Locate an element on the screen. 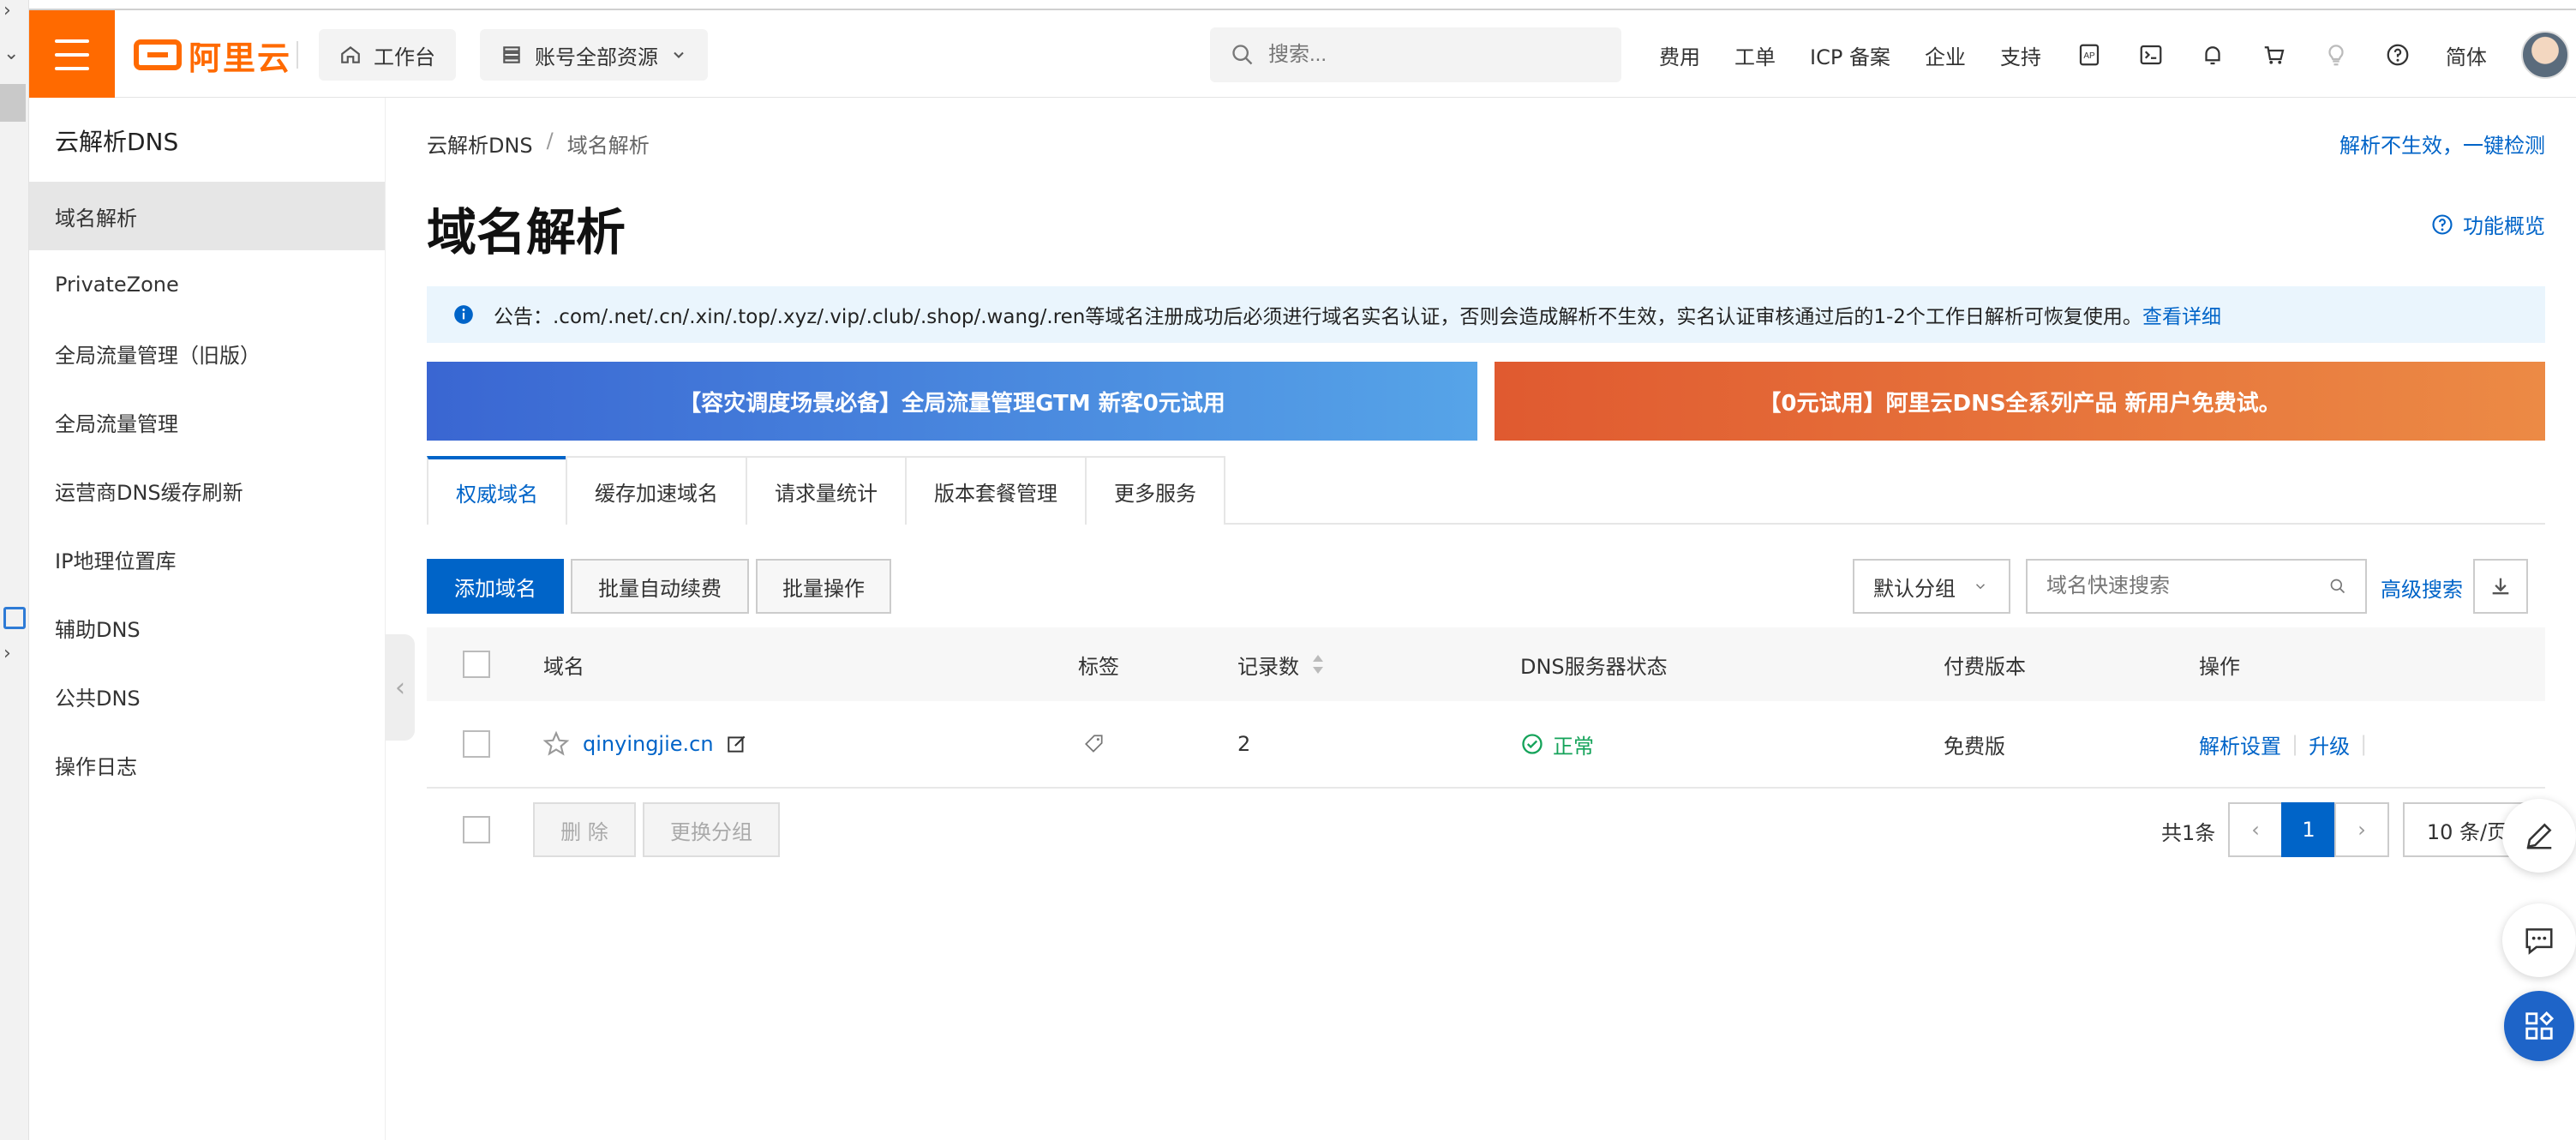 The height and width of the screenshot is (1140, 2576). aliyun-logo: 阿里云 is located at coordinates (212, 56).